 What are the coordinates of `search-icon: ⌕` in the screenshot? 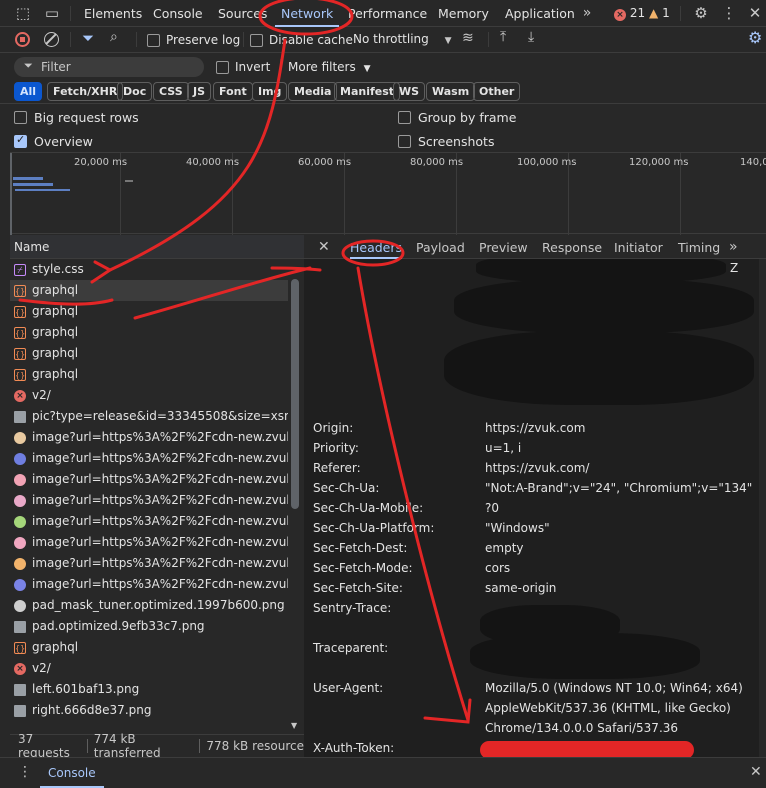 It's located at (114, 37).